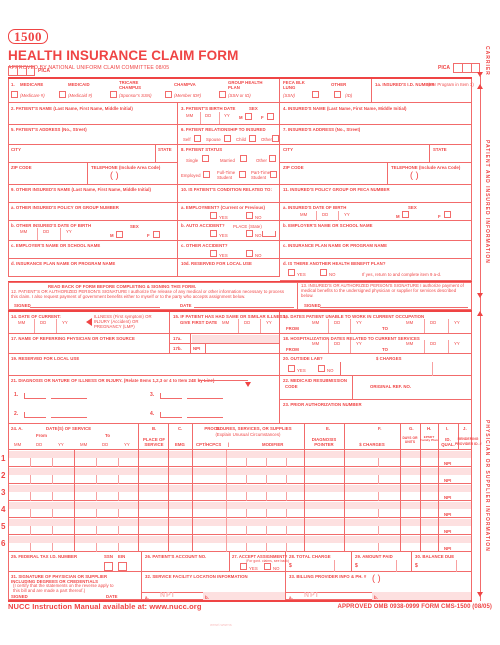 This screenshot has width=500, height=645. What do you see at coordinates (213, 215) in the screenshot?
I see `field-10a-checkbox-yes` at bounding box center [213, 215].